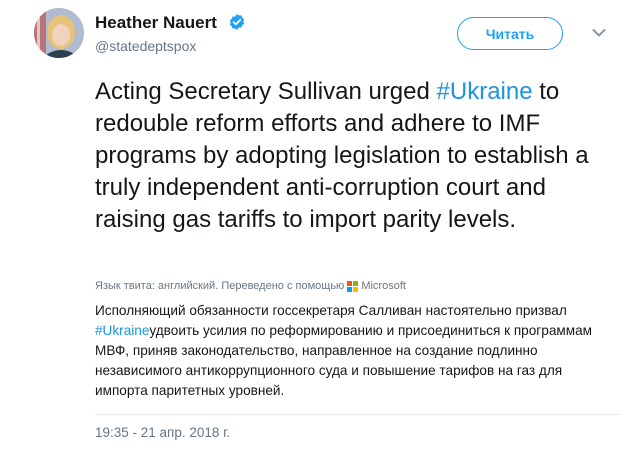 The height and width of the screenshot is (452, 631). Describe the element at coordinates (485, 91) in the screenshot. I see `hashtag-link: #Ukraine` at that location.